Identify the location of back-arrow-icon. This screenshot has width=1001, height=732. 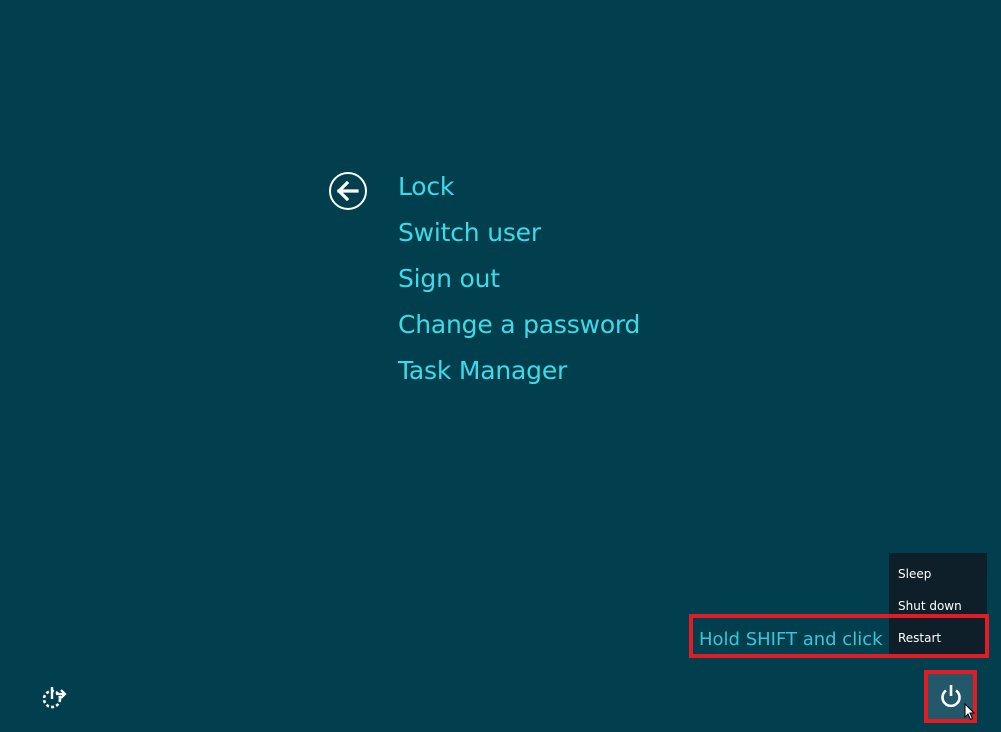
(348, 191).